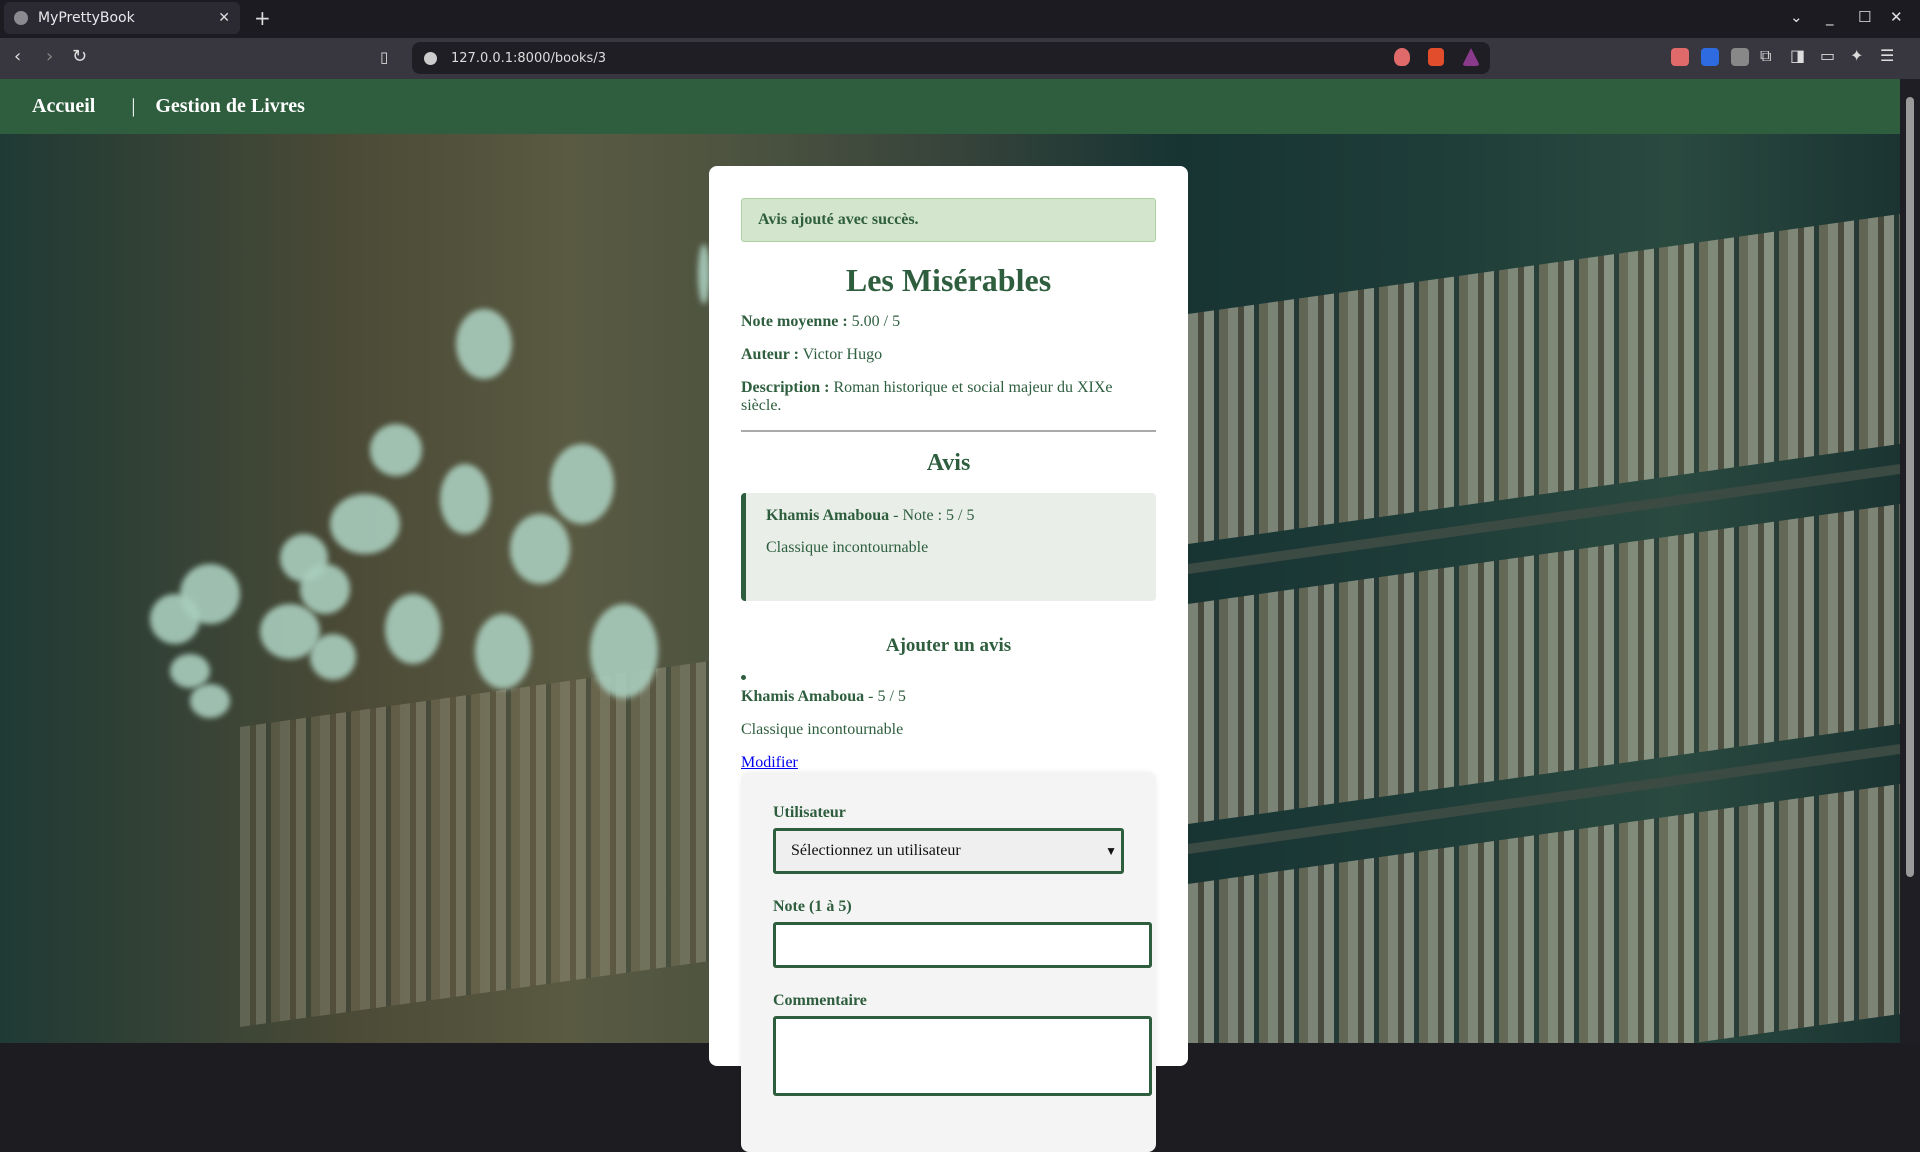 This screenshot has width=1920, height=1152. Describe the element at coordinates (1887, 55) in the screenshot. I see `menu-icon: ☰` at that location.